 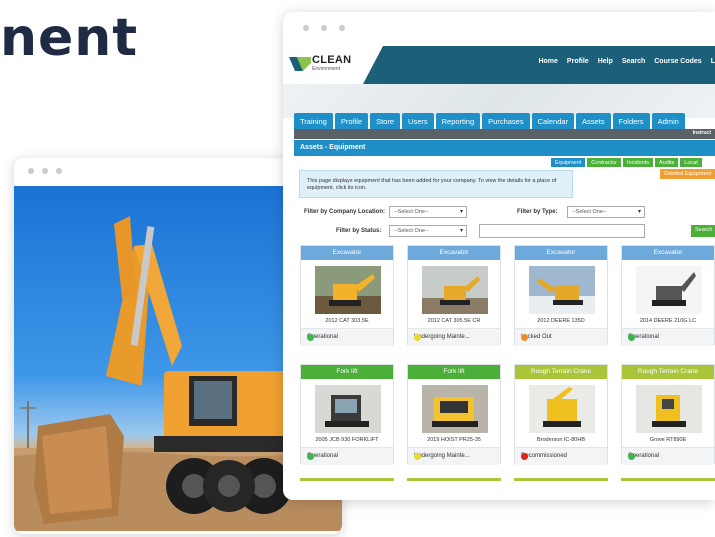 What do you see at coordinates (637, 162) in the screenshot?
I see `subtab-incidents: Incidents` at bounding box center [637, 162].